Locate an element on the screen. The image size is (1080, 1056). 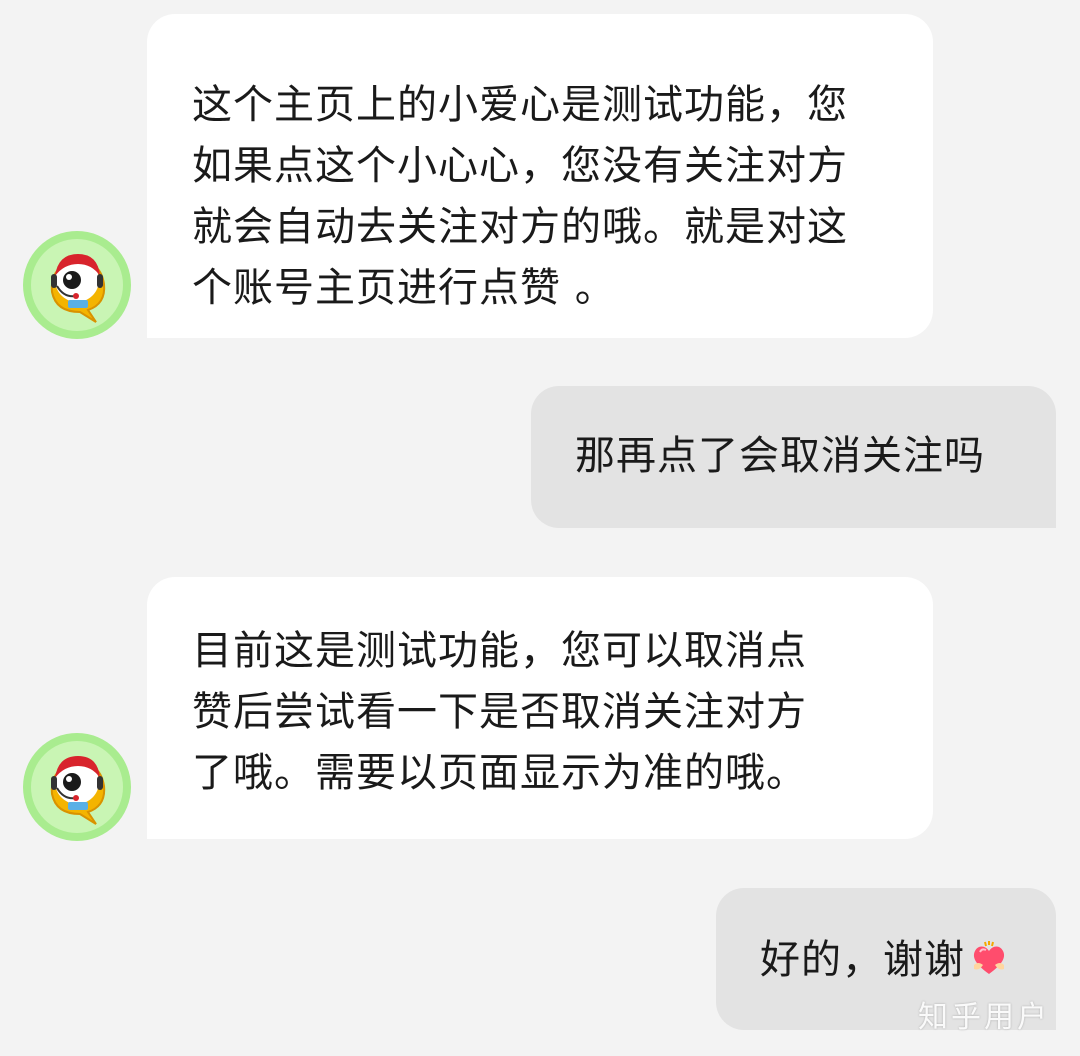
outgoing-message-bubble: 那再点了会取消关注吗 is located at coordinates (793, 457).